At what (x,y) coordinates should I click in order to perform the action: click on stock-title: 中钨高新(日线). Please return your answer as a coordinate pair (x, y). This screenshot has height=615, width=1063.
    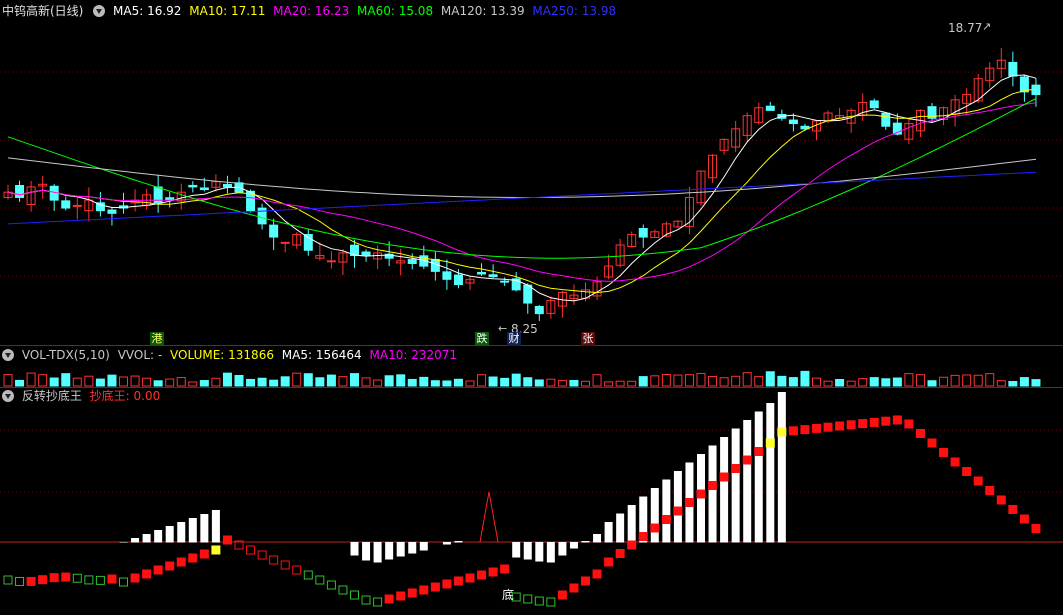
    Looking at the image, I should click on (42, 11).